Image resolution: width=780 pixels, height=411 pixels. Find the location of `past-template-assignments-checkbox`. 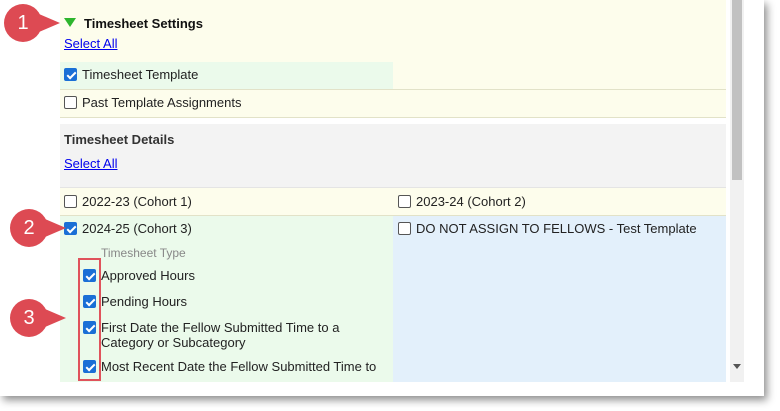

past-template-assignments-checkbox is located at coordinates (70, 102).